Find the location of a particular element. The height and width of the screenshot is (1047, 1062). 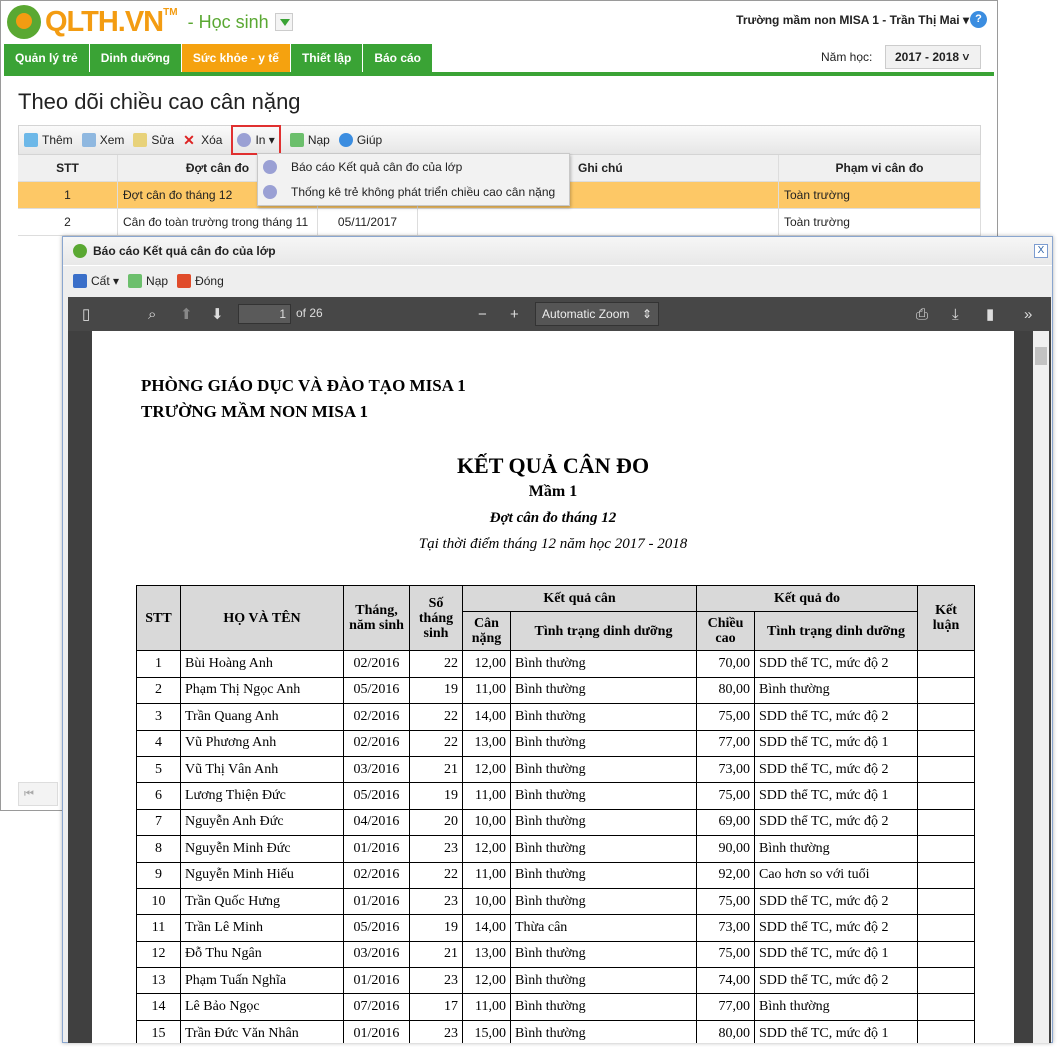

zoom-out-icon: − is located at coordinates (482, 314).